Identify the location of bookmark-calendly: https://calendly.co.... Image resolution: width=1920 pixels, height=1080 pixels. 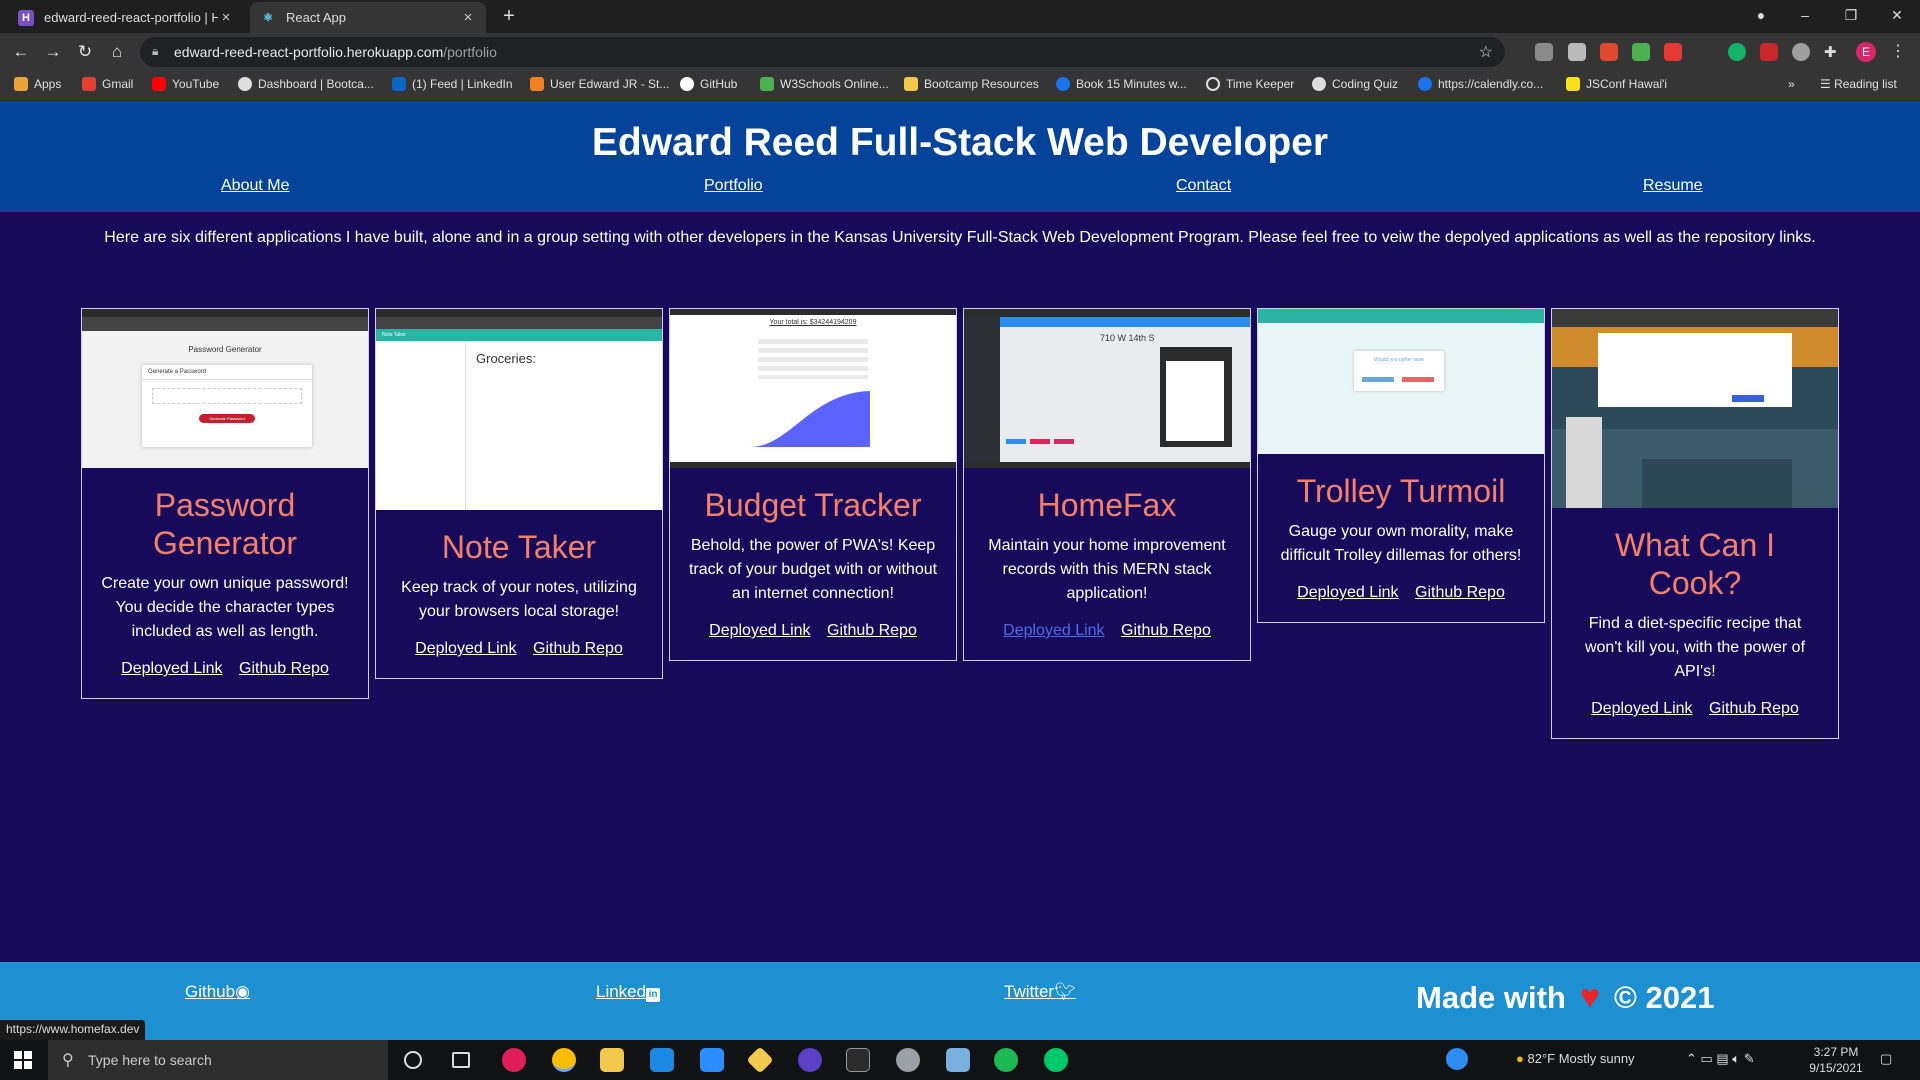
(1480, 84).